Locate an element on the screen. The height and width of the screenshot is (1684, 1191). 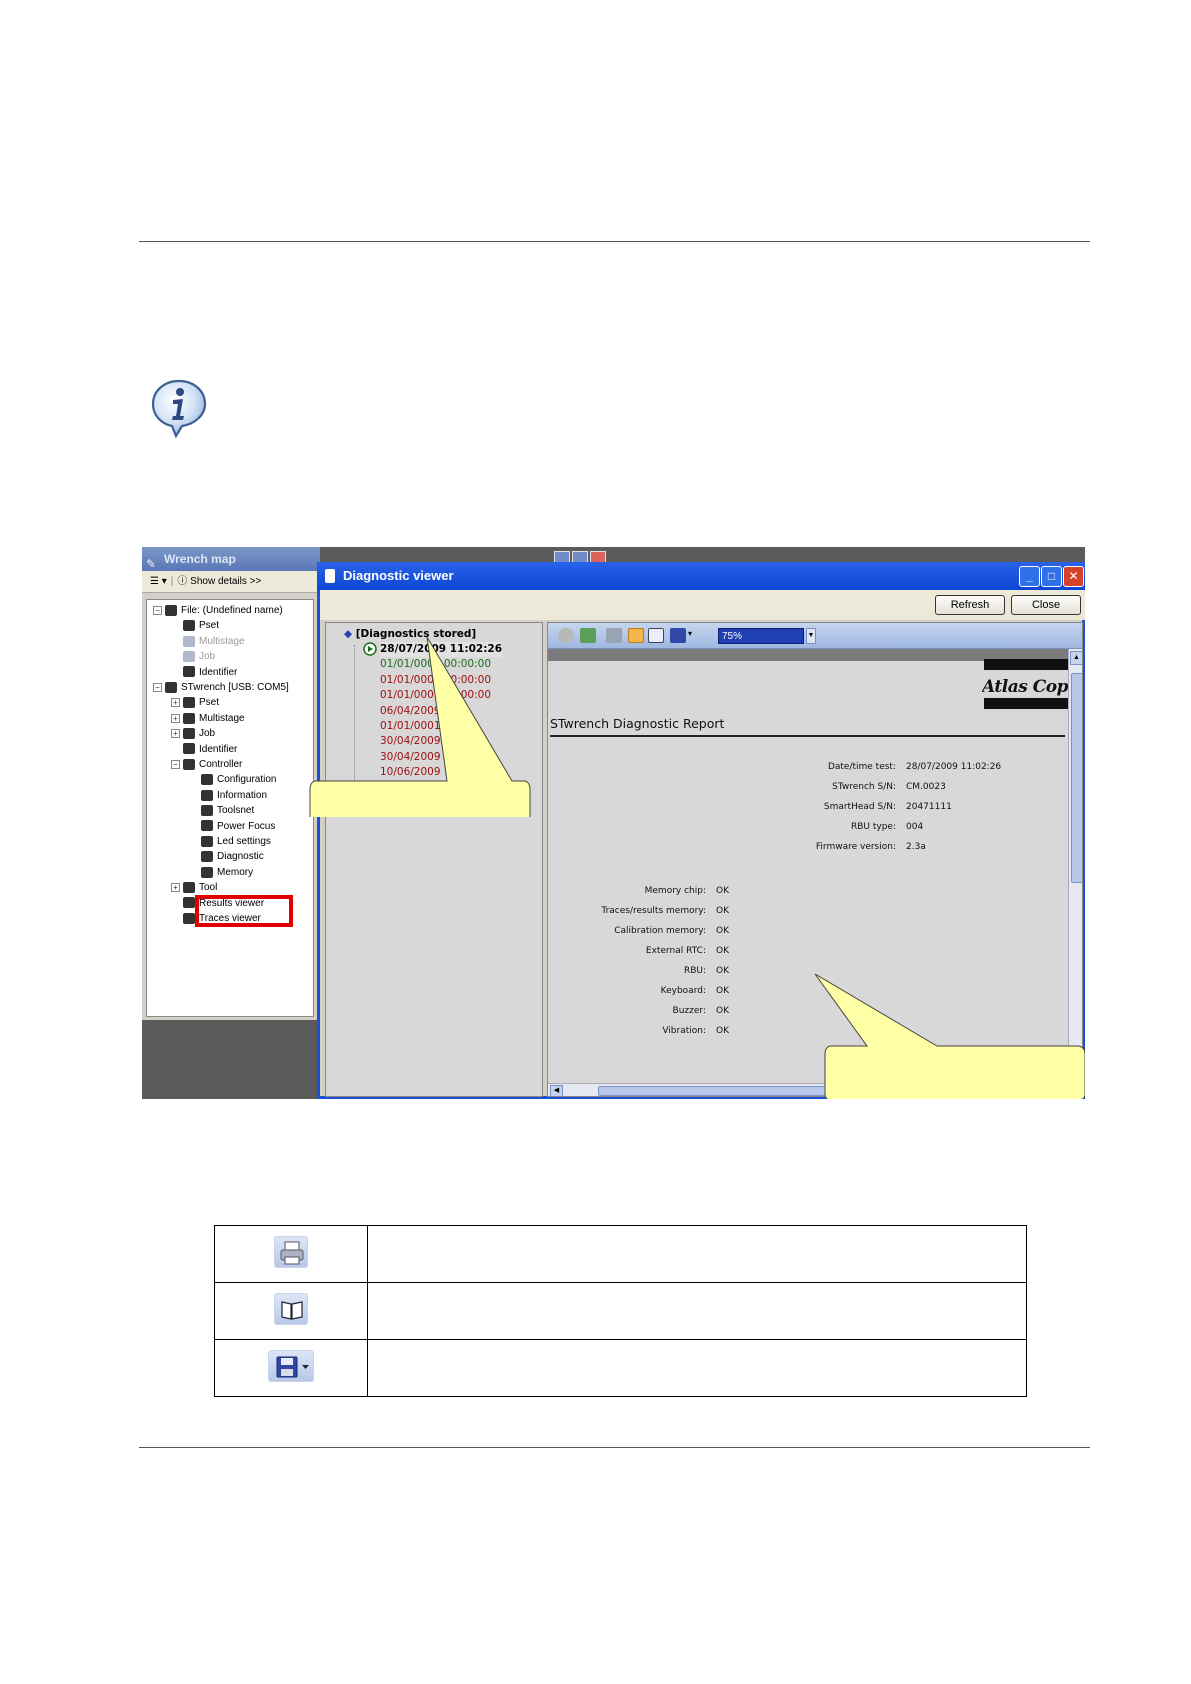
report-test-label: Buzzer: is located at coordinates (689, 1011).